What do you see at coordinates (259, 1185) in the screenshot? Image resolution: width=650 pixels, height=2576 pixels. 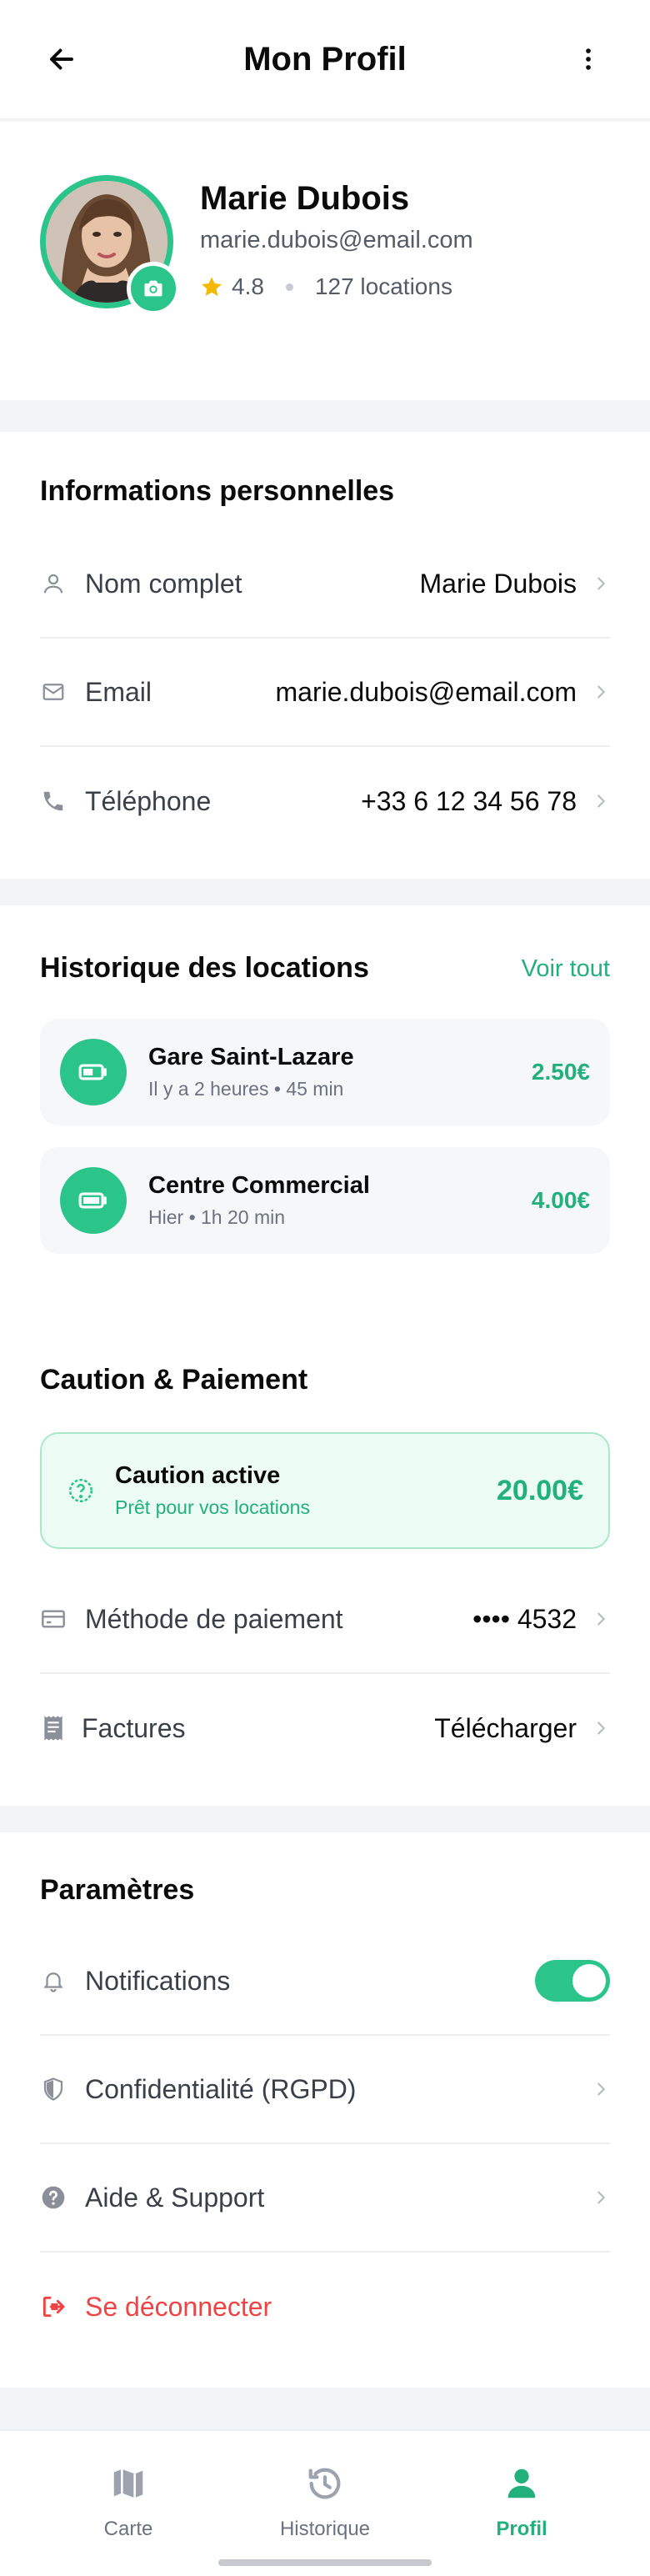 I see `rental-station-name: Centre Commercial` at bounding box center [259, 1185].